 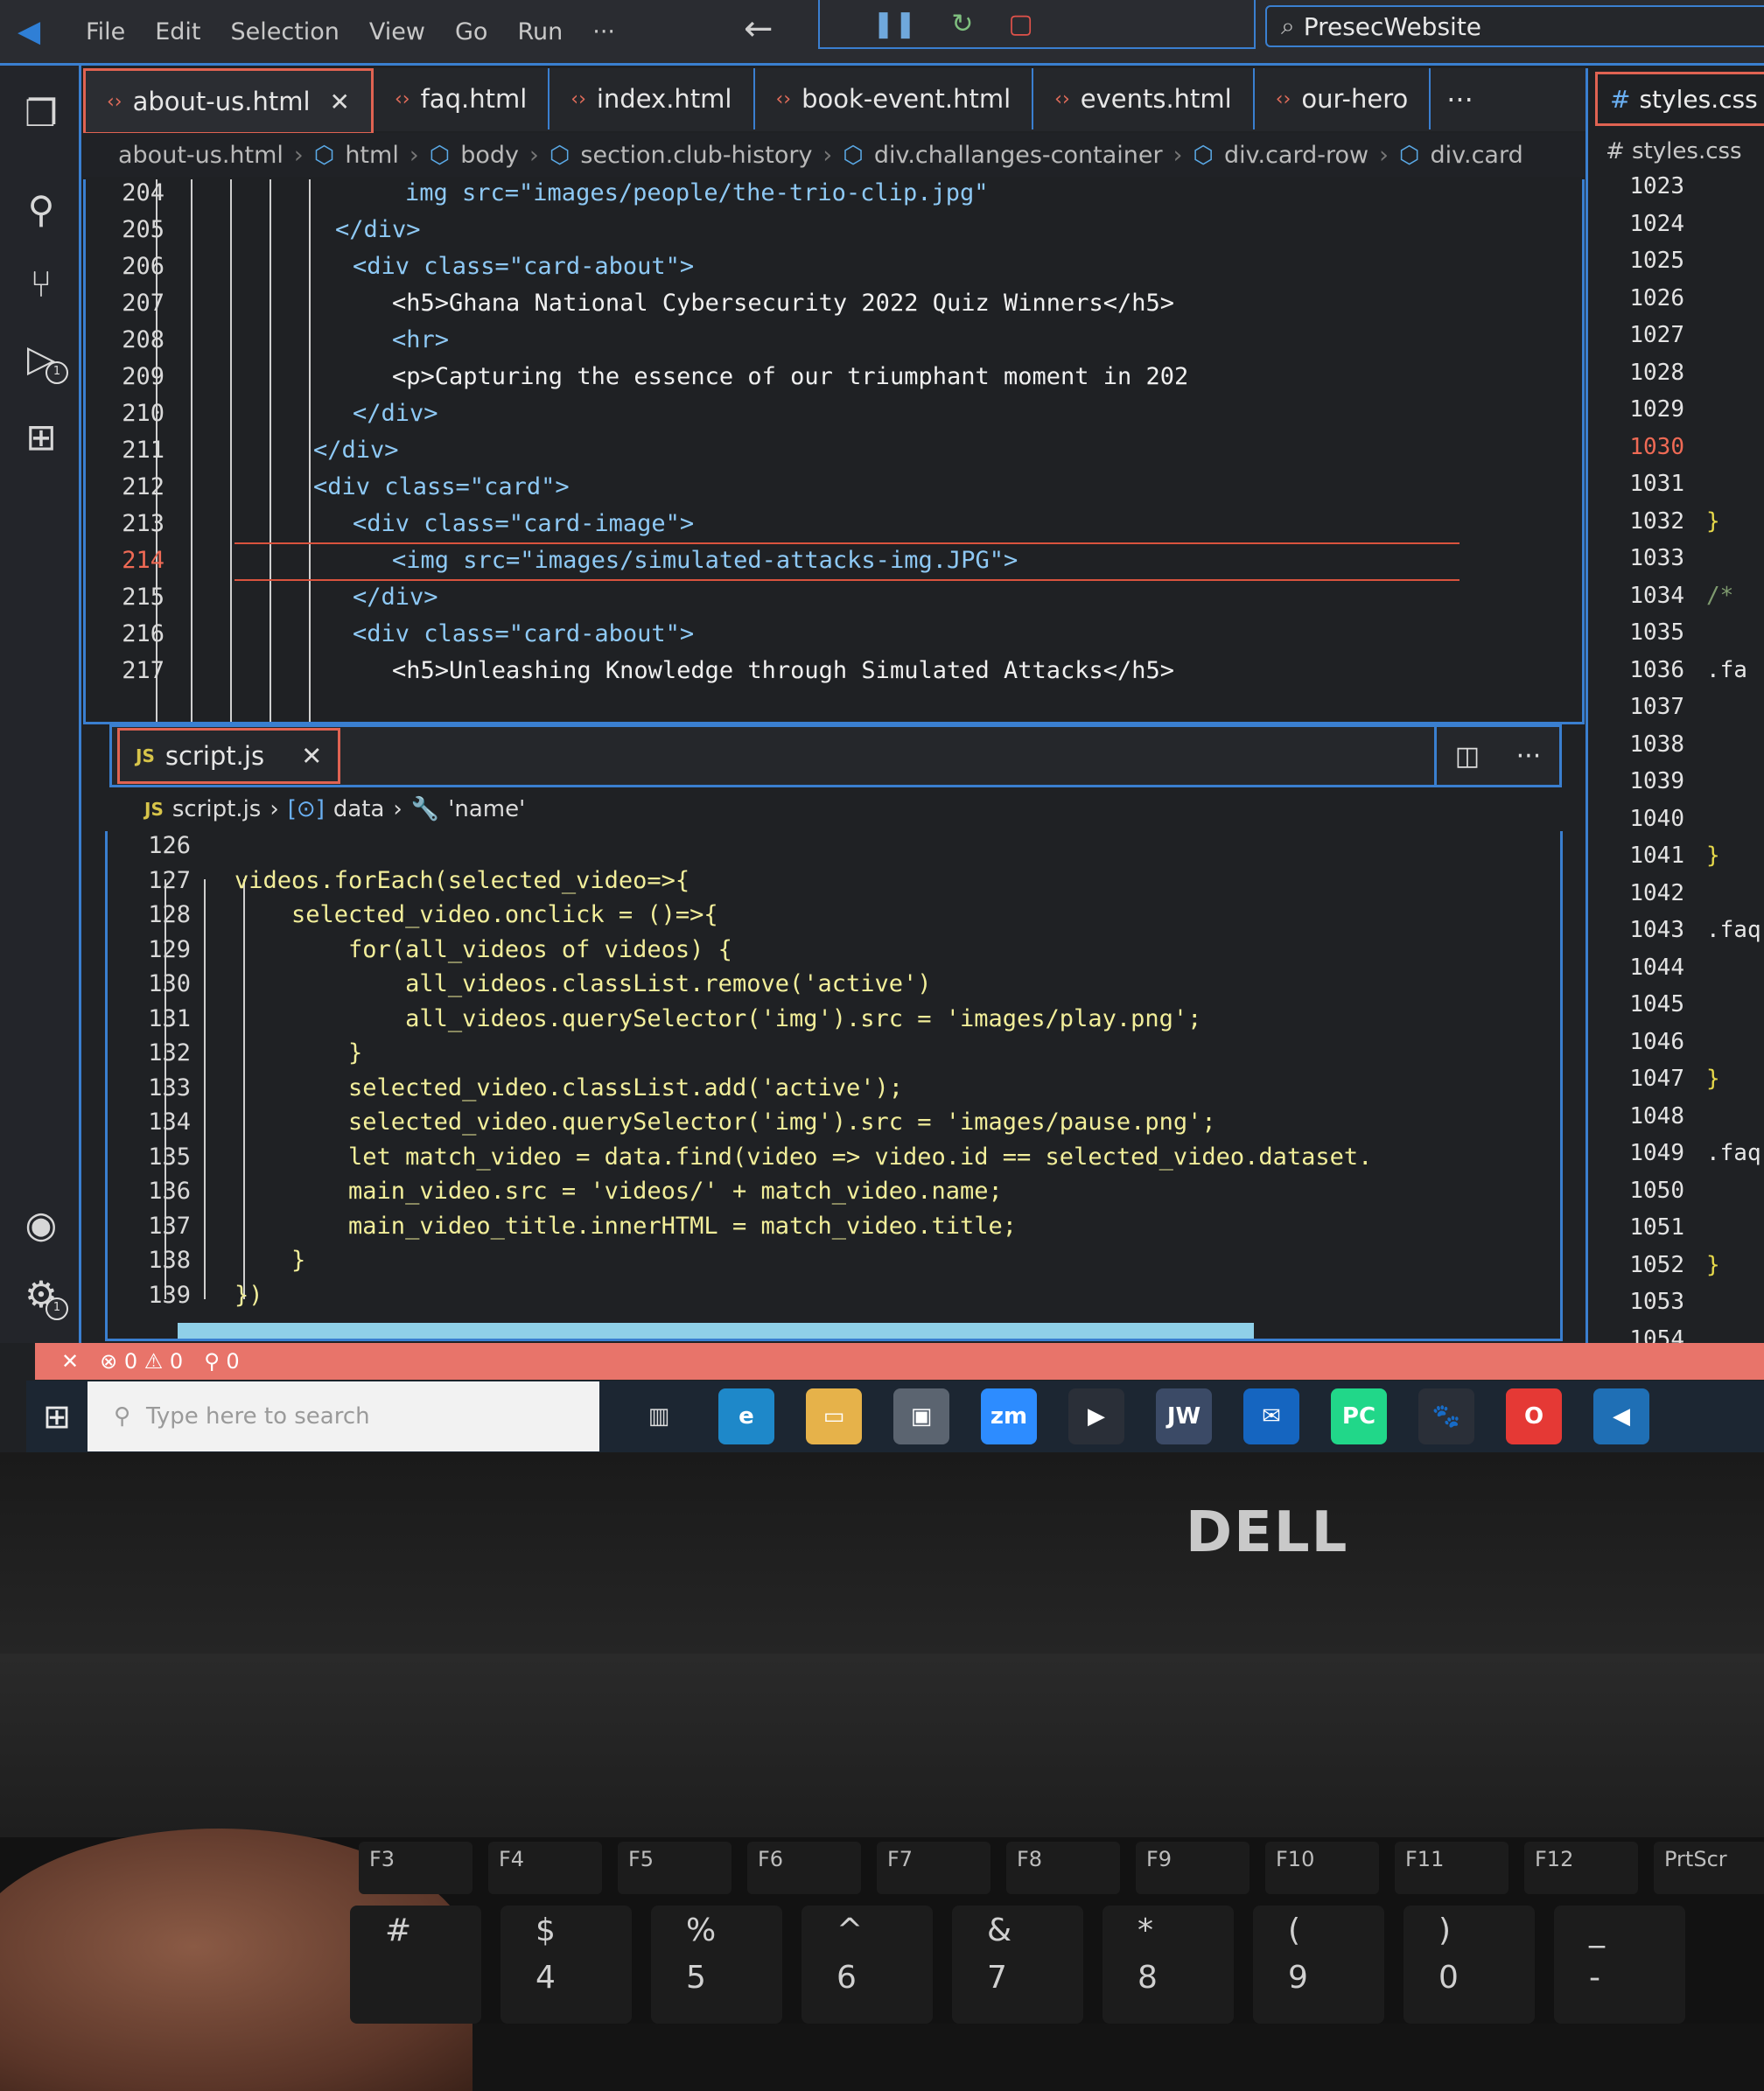 I want to click on source-control-icon: ⑂, so click(x=41, y=284).